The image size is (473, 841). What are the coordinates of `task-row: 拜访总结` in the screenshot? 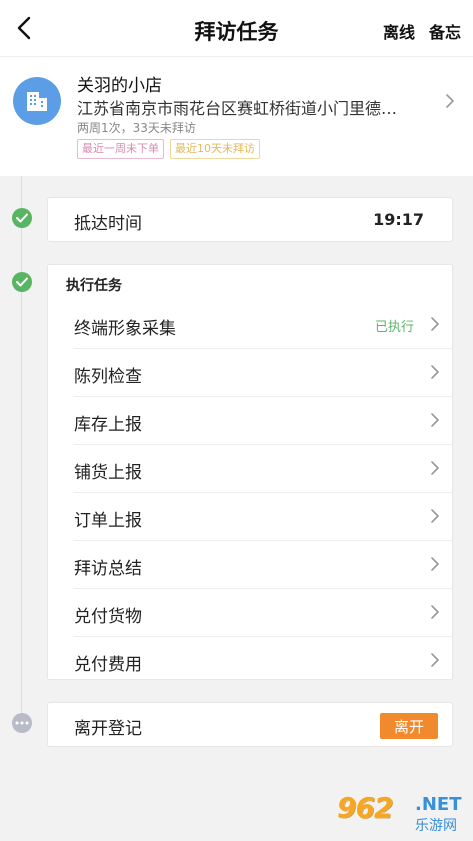 It's located at (264, 565).